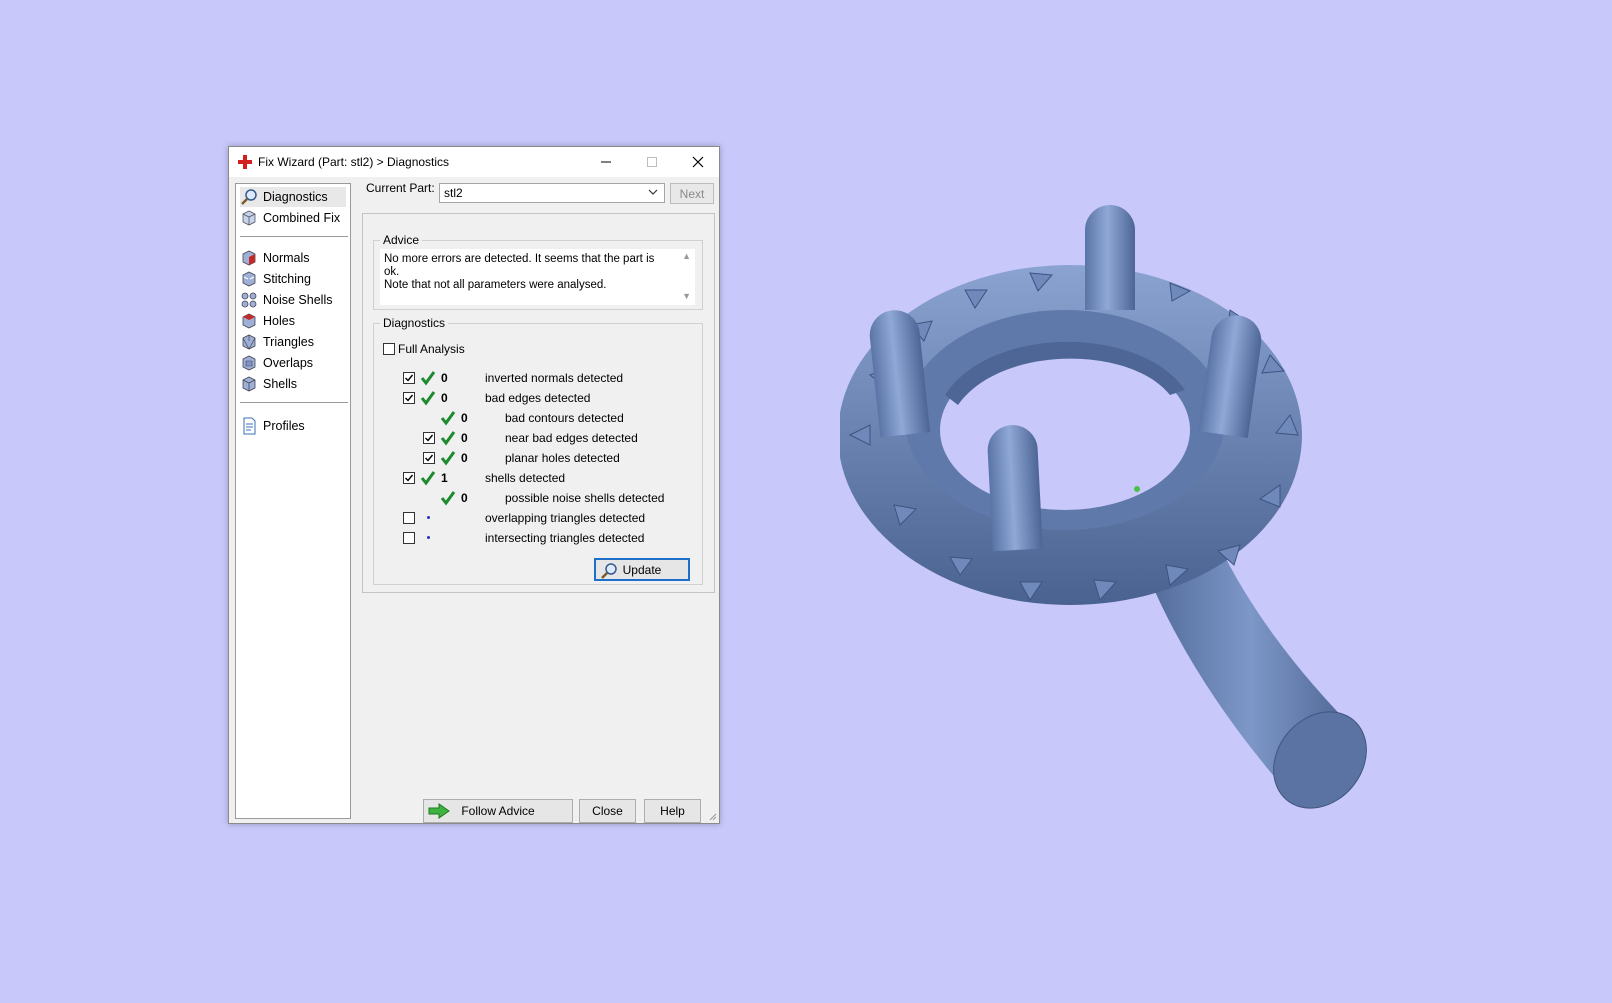 The width and height of the screenshot is (1612, 1003). What do you see at coordinates (401, 240) in the screenshot?
I see `advice-title: Advice` at bounding box center [401, 240].